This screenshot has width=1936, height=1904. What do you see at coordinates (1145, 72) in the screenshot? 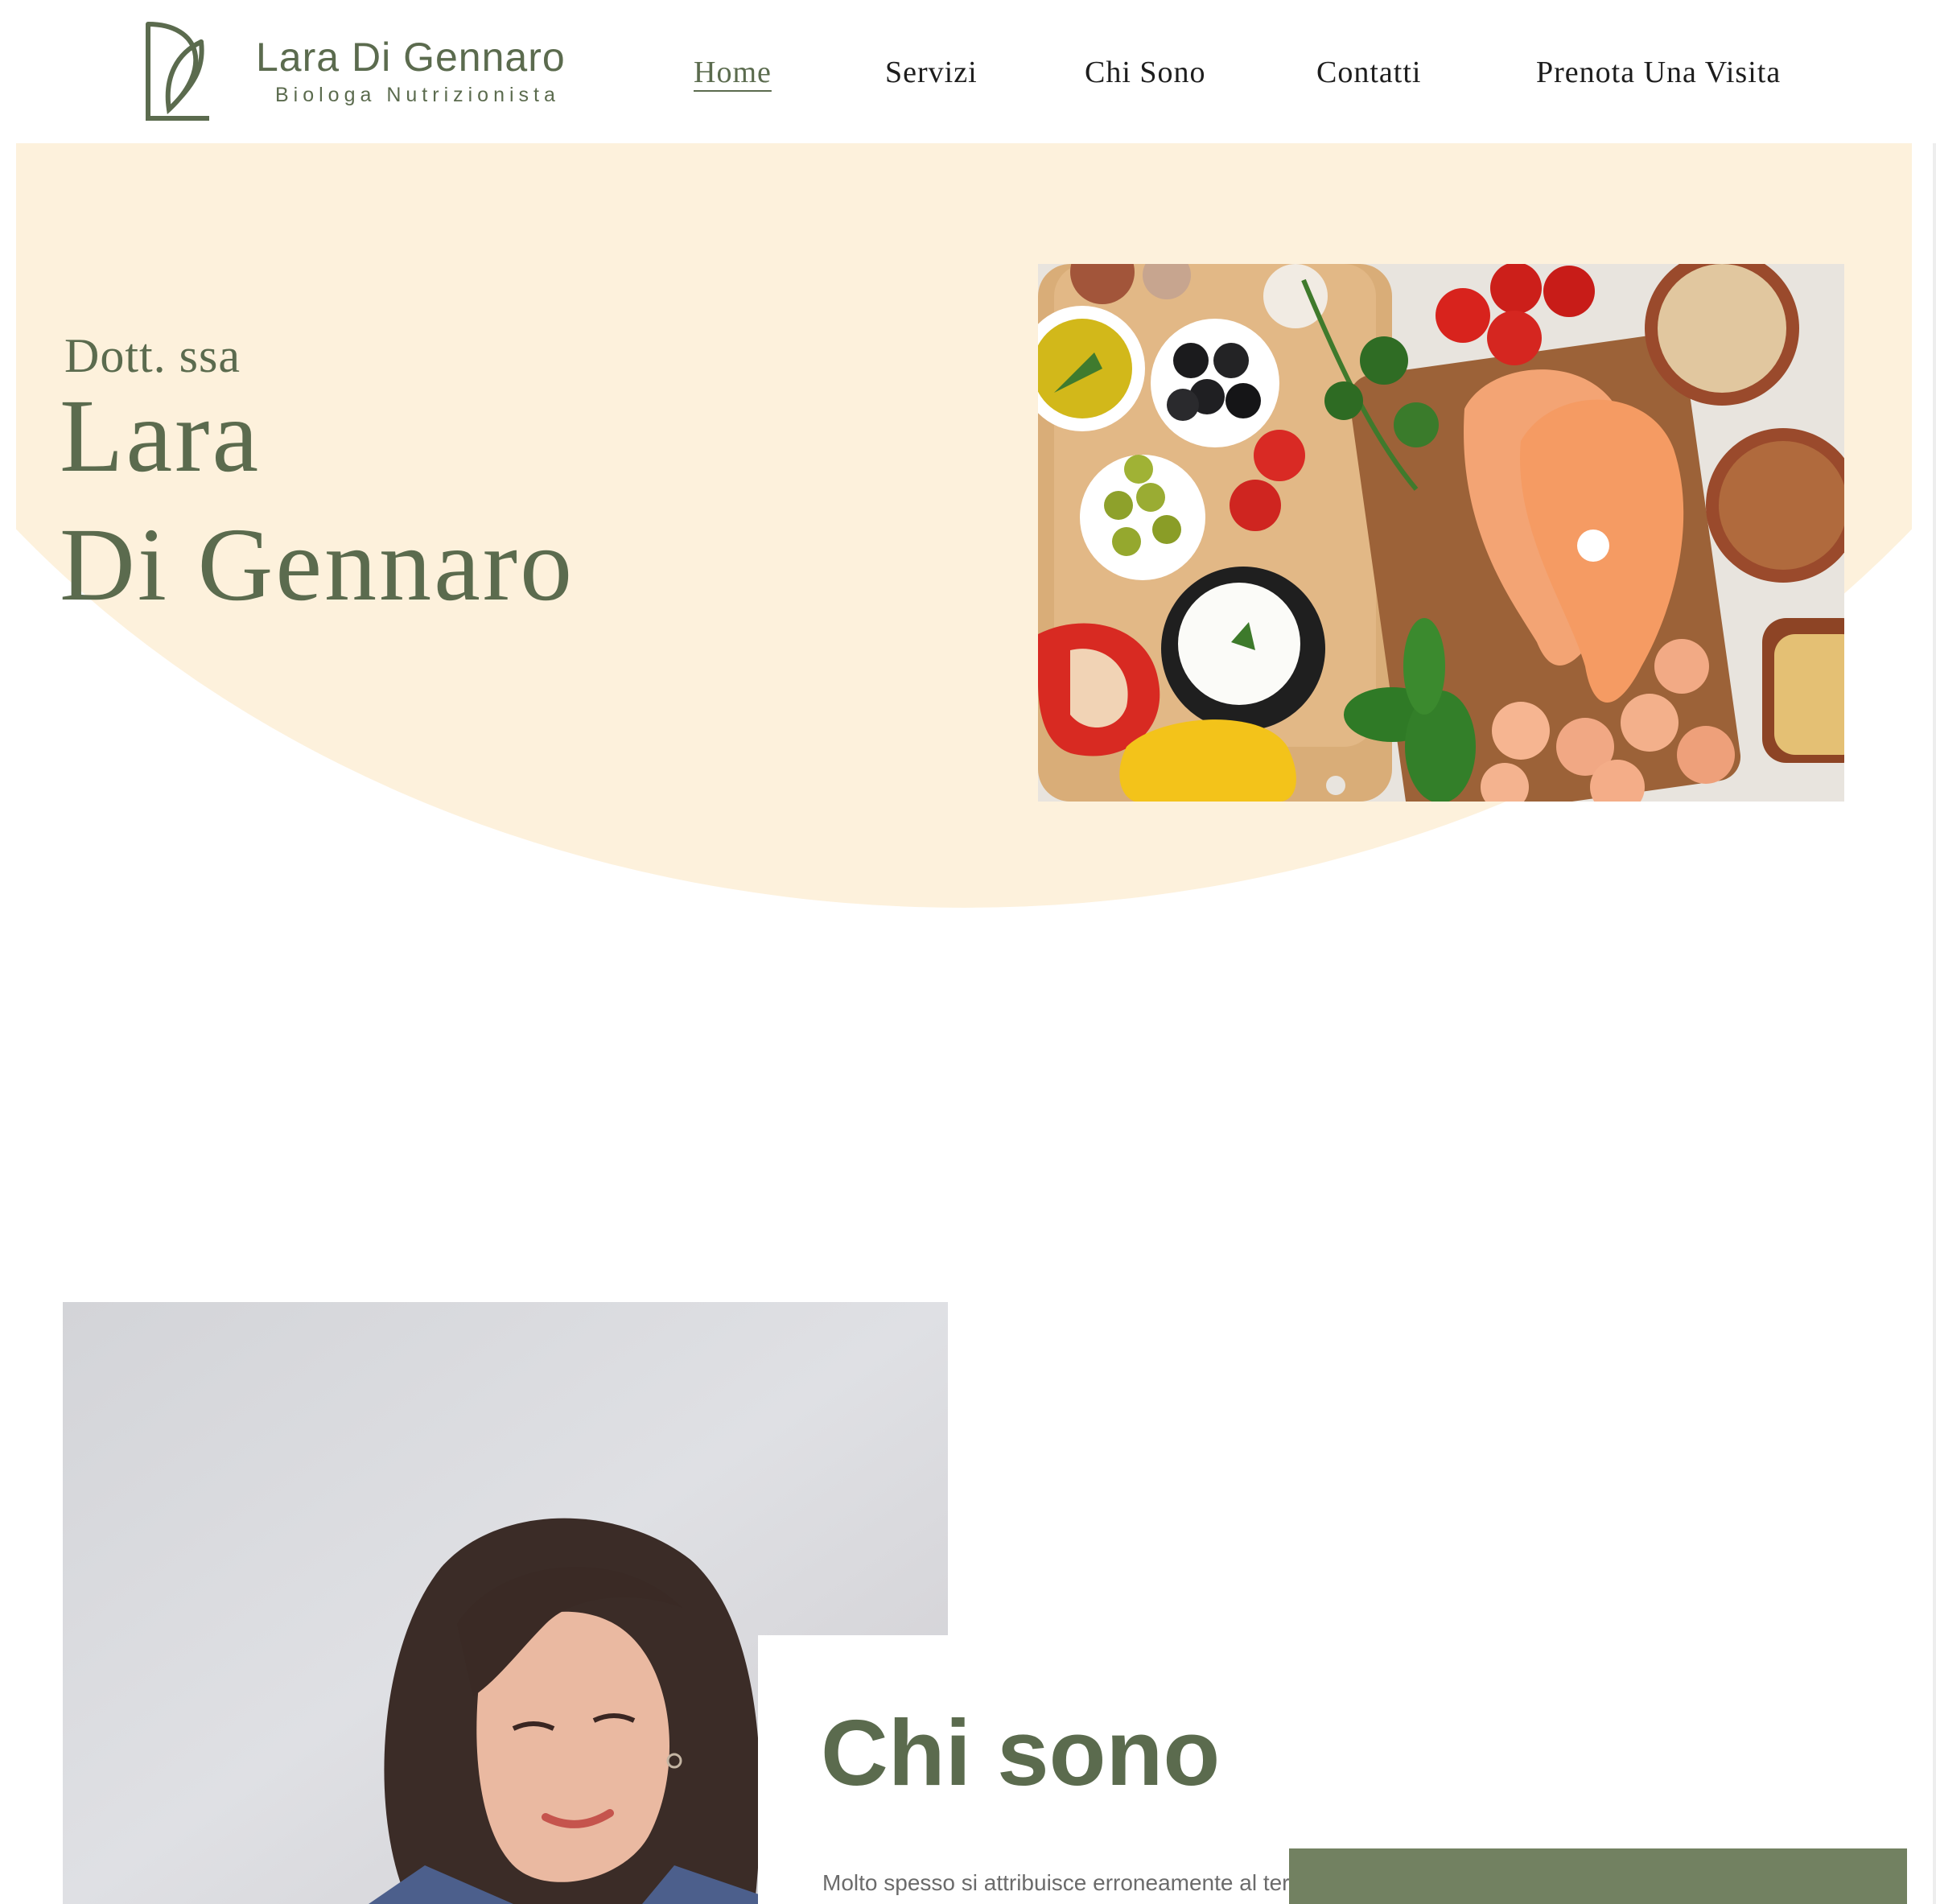
I see `nav-chi-sono: Chi Sono` at bounding box center [1145, 72].